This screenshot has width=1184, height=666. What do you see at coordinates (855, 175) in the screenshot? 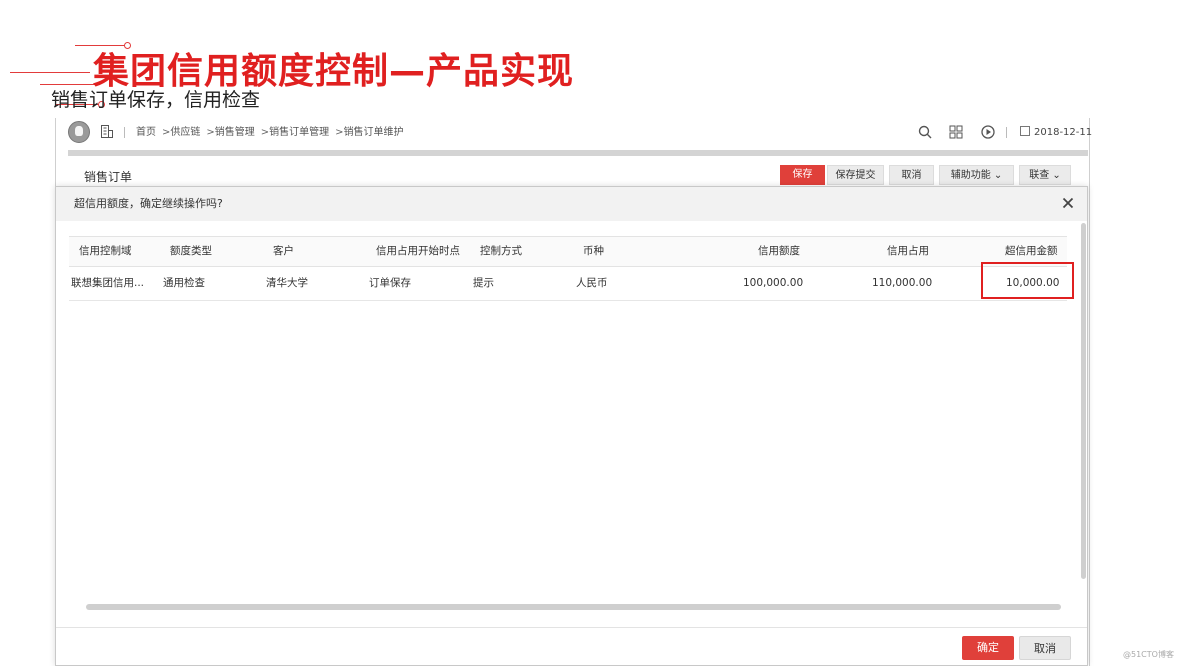
I see `save-submit-button: 保存提交` at bounding box center [855, 175].